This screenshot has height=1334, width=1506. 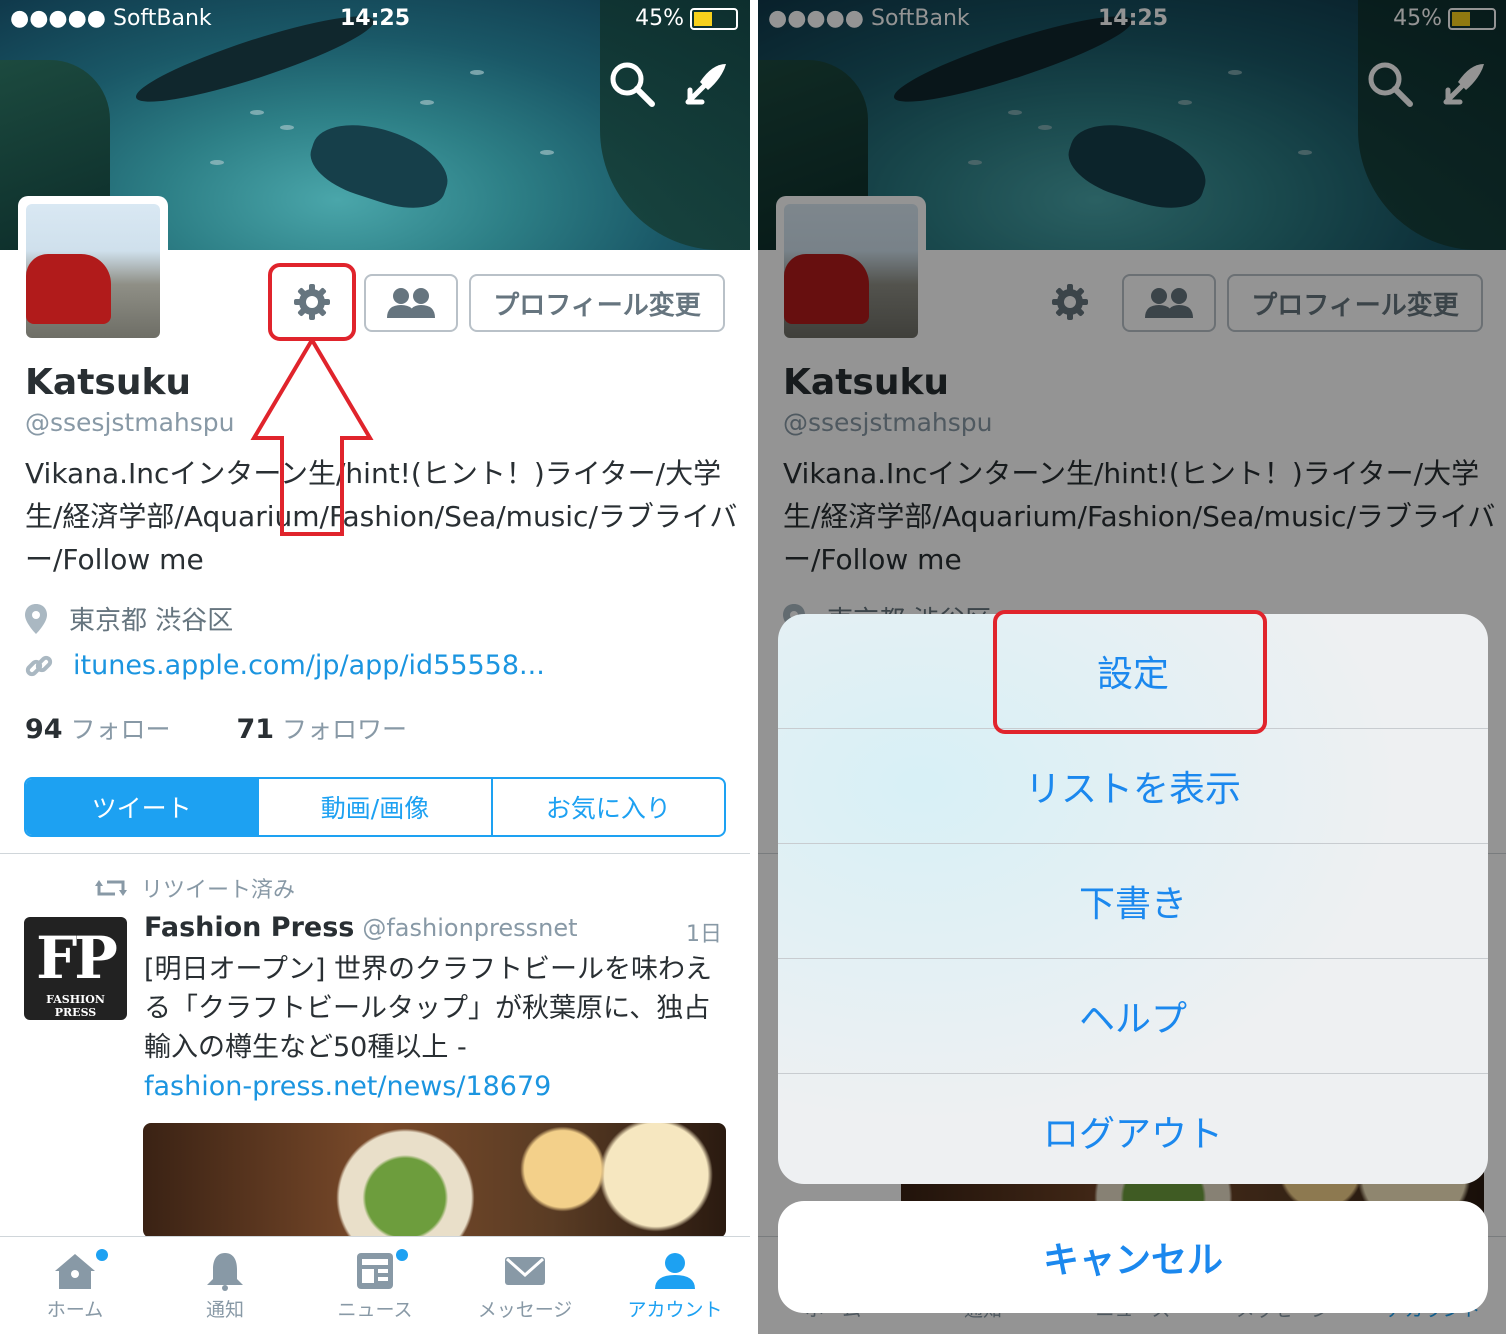 What do you see at coordinates (39, 665) in the screenshot?
I see `link-icon` at bounding box center [39, 665].